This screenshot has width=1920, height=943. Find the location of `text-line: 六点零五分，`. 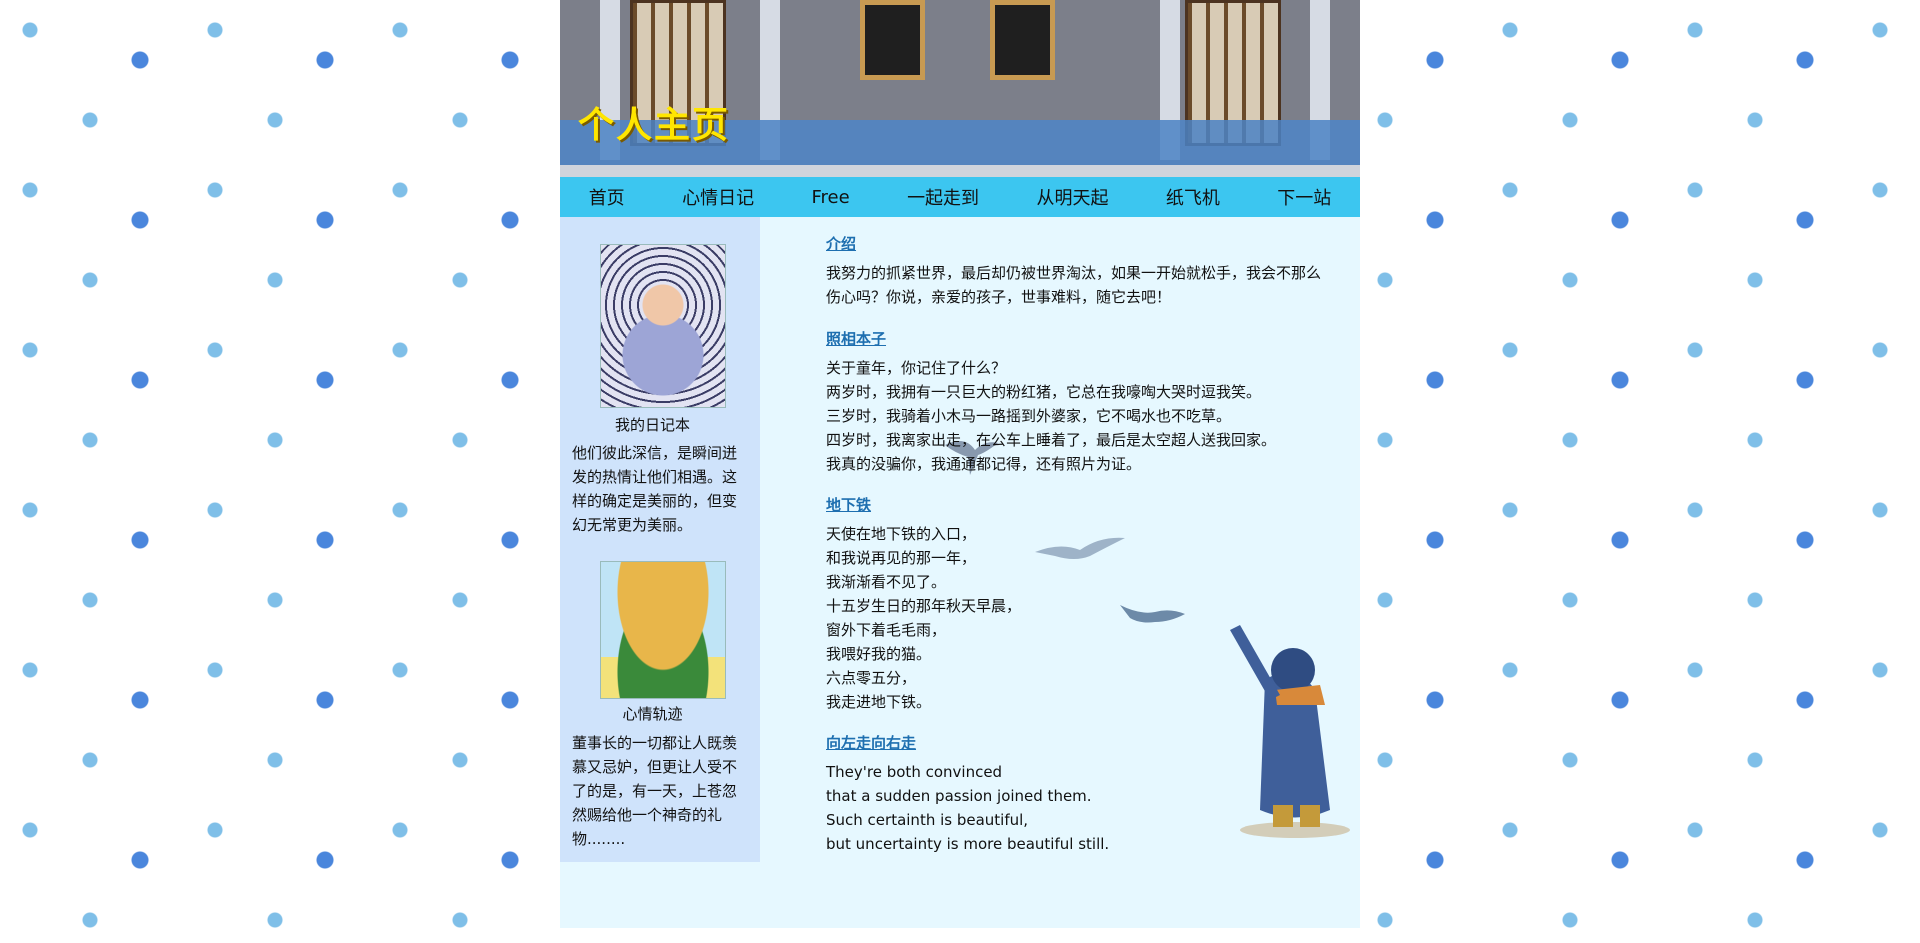

text-line: 六点零五分， is located at coordinates (871, 678).